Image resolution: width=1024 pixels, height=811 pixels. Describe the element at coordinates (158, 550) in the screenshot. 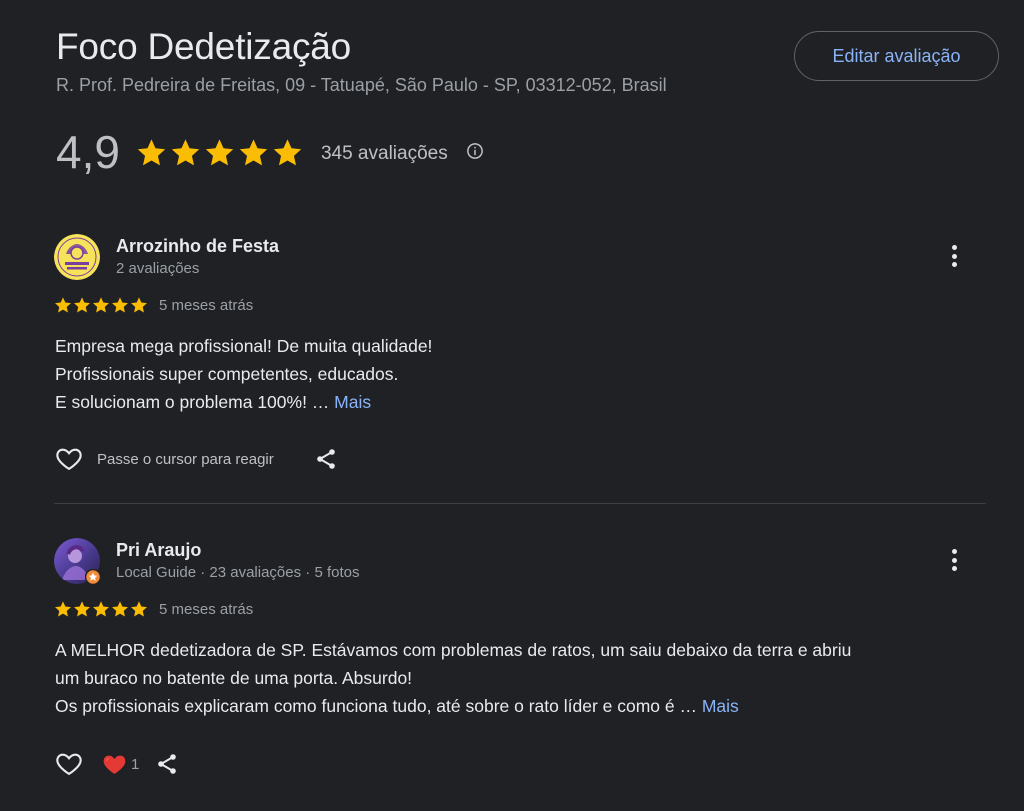

I see `reviewer-name: Pri Araujo` at that location.